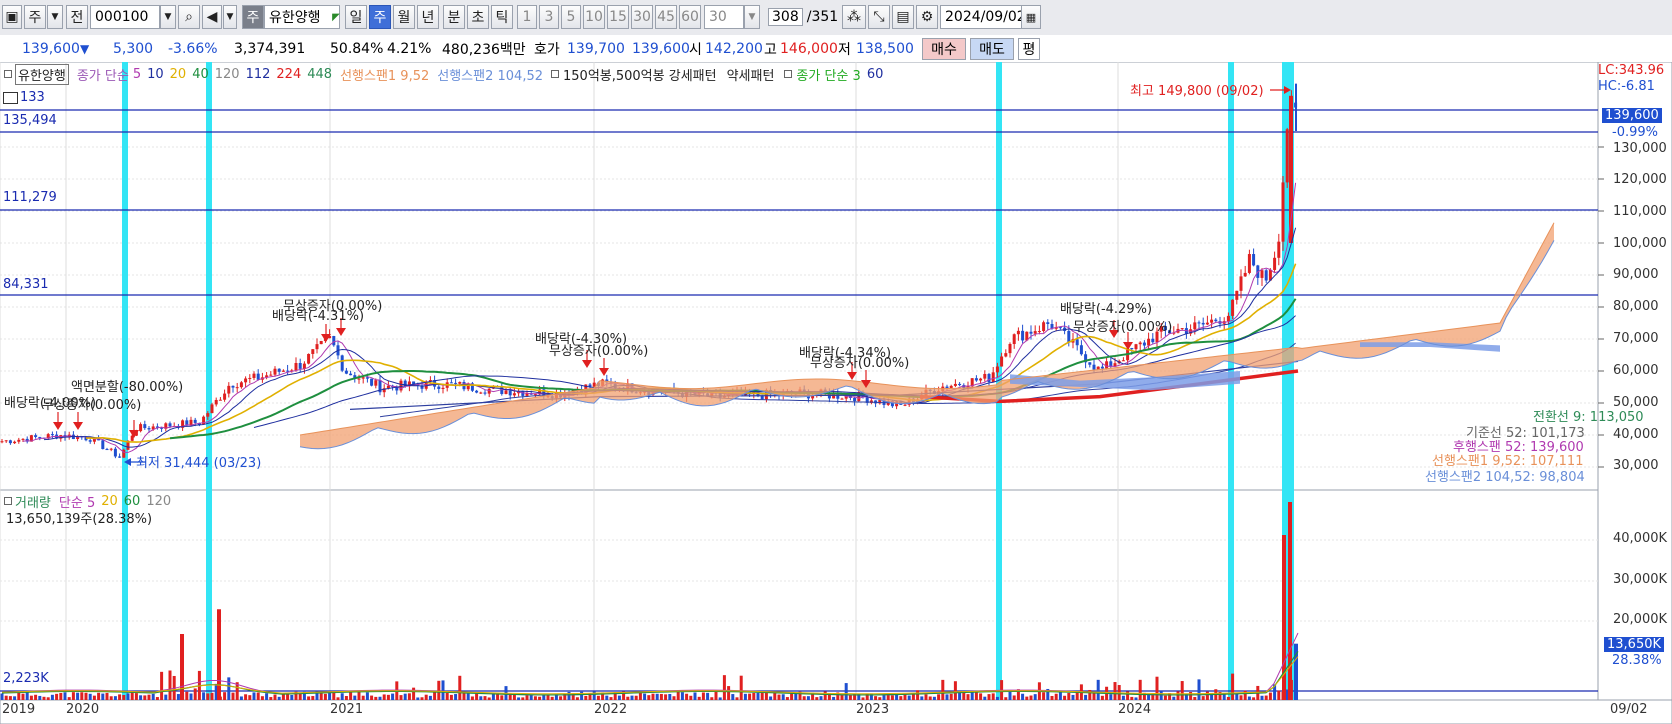  I want to click on window-icon: ▣, so click(12, 17).